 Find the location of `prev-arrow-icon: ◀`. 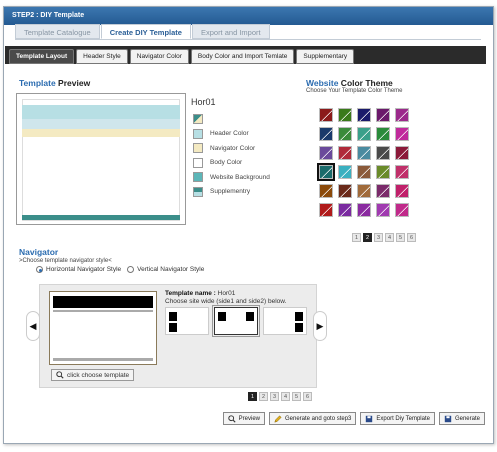

prev-arrow-icon: ◀ is located at coordinates (33, 326).